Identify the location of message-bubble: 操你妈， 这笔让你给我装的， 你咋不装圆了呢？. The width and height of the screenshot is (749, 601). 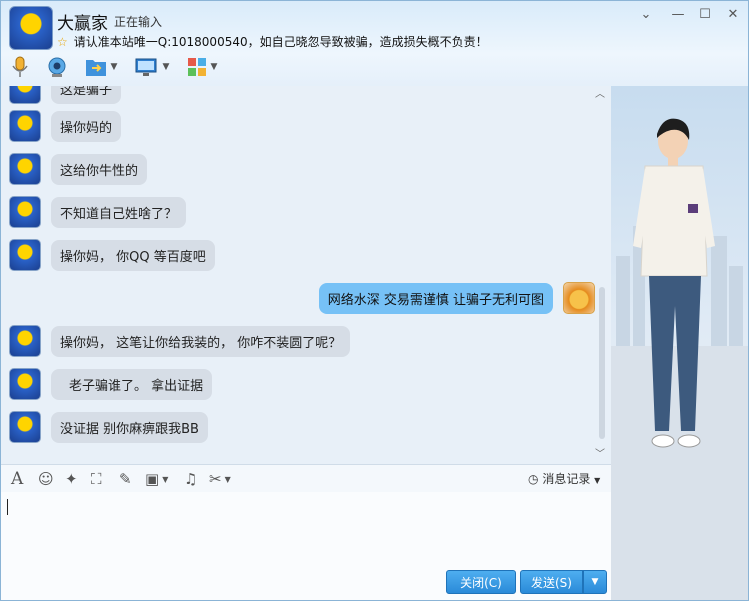
(201, 341).